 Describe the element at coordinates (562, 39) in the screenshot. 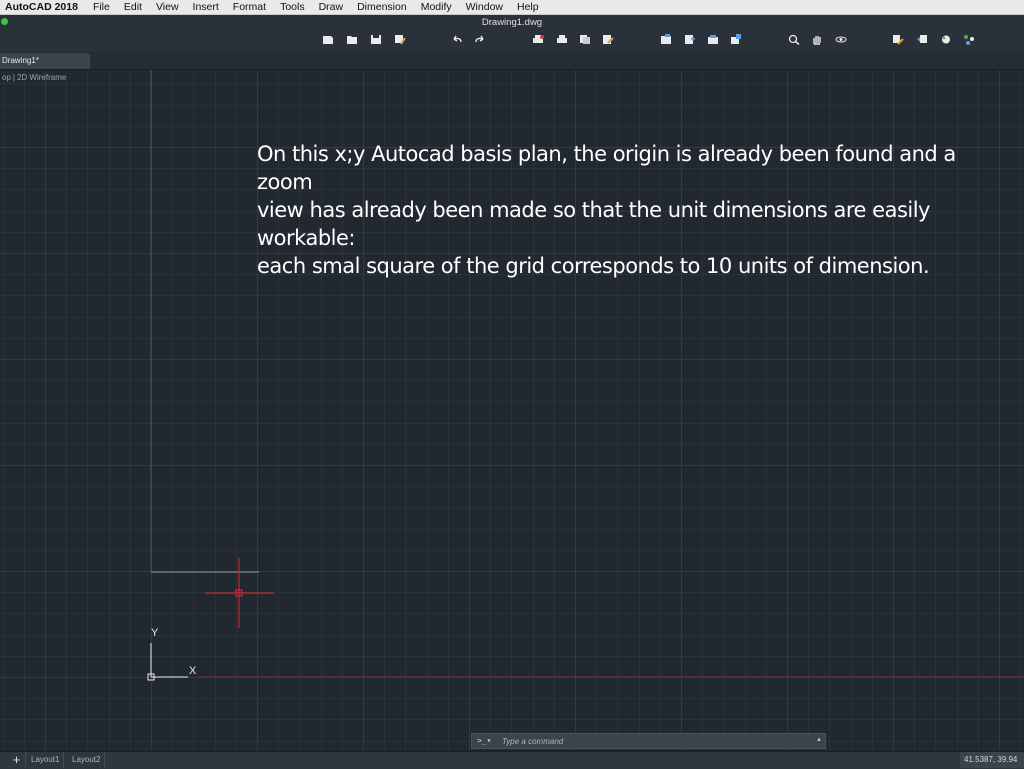

I see `plot-preview-icon` at that location.